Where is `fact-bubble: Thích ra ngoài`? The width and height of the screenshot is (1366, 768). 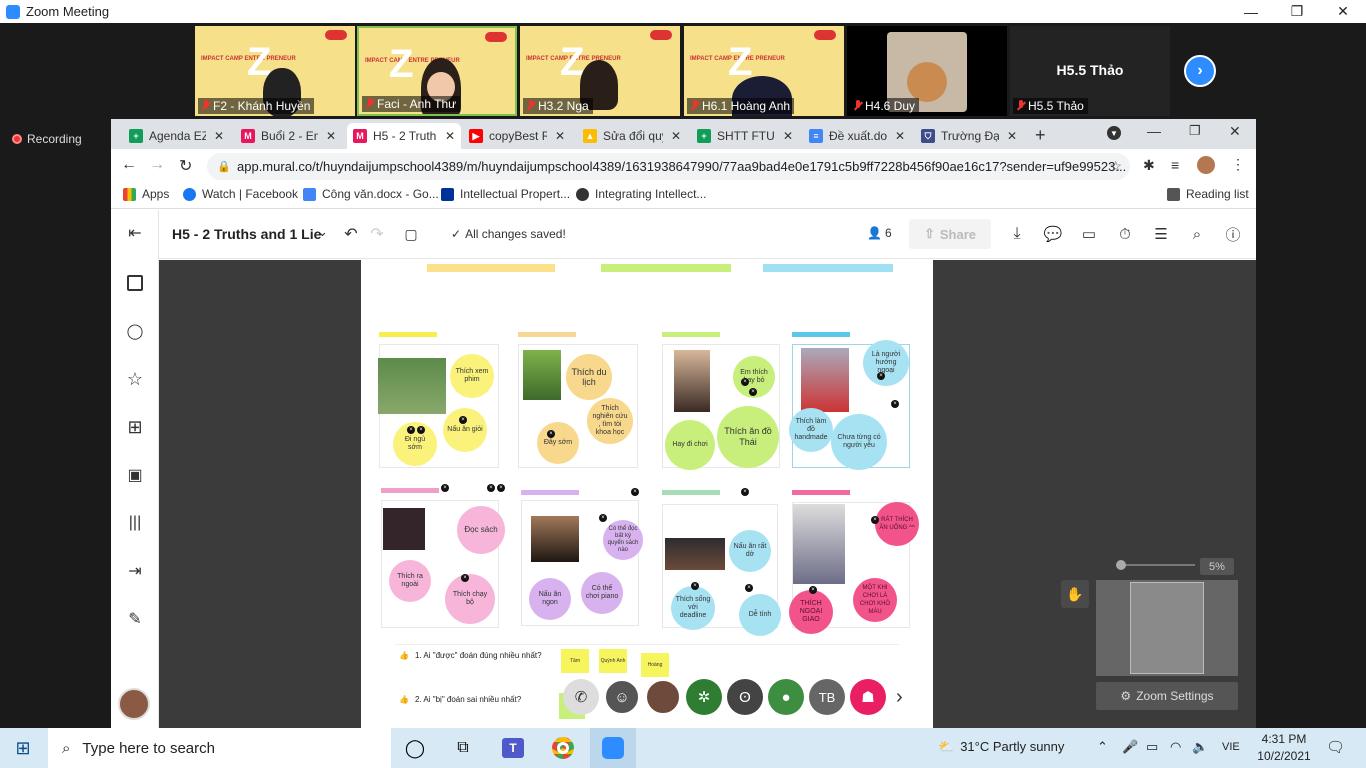
fact-bubble: Thích ra ngoài is located at coordinates (410, 581).